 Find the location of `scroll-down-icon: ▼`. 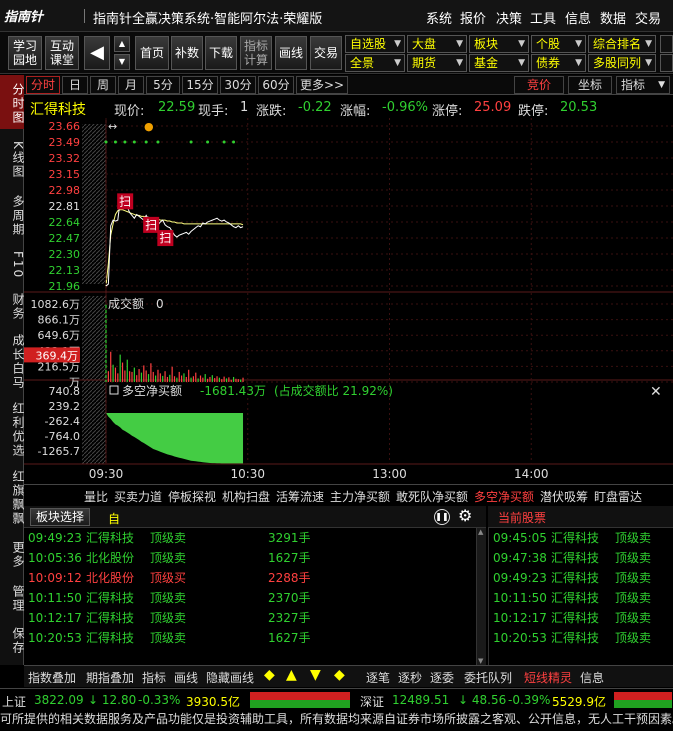

scroll-down-icon: ▼ is located at coordinates (480, 661).